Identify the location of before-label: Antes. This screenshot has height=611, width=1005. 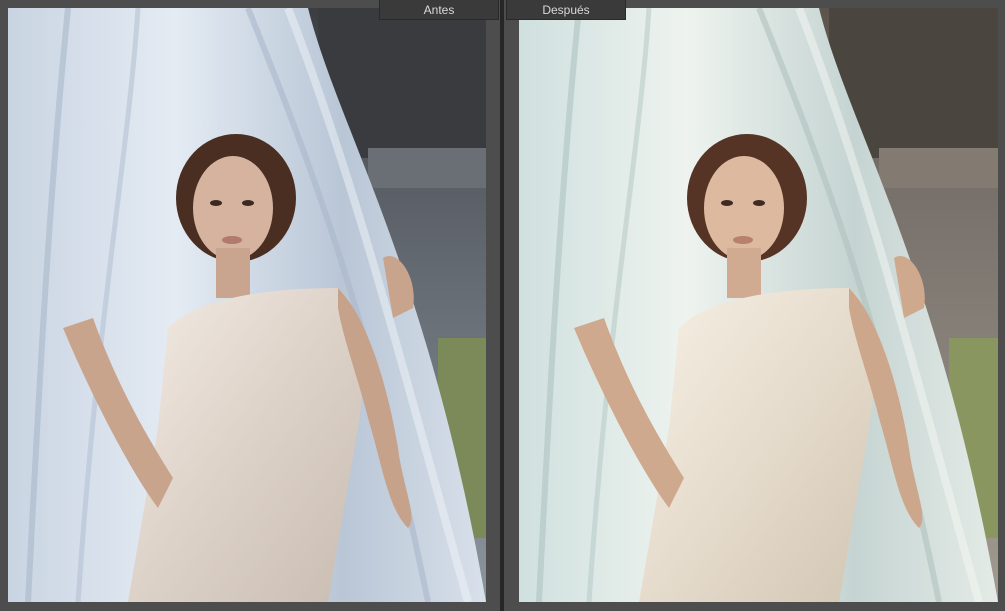
(439, 10).